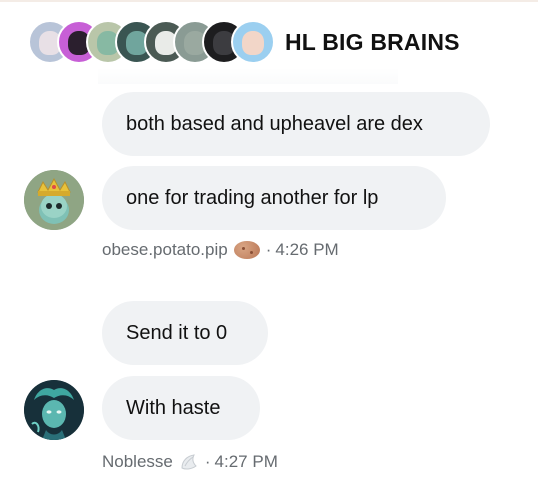 This screenshot has width=538, height=490. I want to click on scroll-fade, so click(248, 76).